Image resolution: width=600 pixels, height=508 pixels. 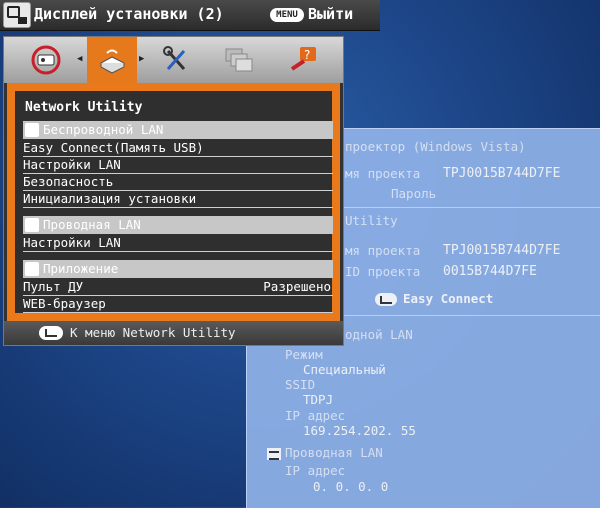 I want to click on menu-item-wireless-lan-settings: Настройки LAN, so click(x=178, y=165).